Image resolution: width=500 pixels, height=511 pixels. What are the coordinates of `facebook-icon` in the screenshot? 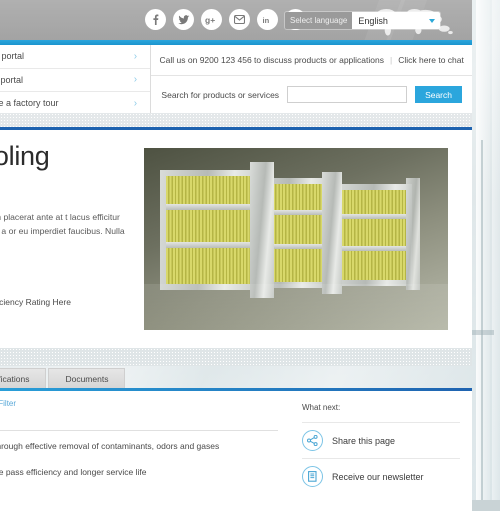 It's located at (155, 19).